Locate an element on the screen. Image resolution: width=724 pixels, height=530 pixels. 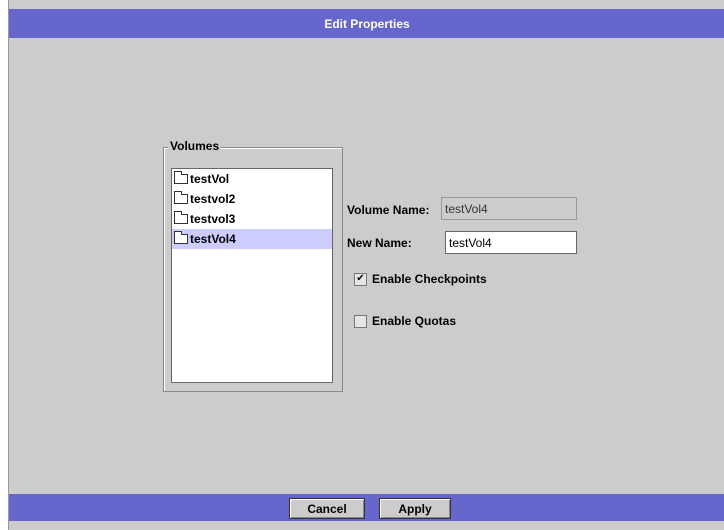
cancel-button: Cancel is located at coordinates (327, 508).